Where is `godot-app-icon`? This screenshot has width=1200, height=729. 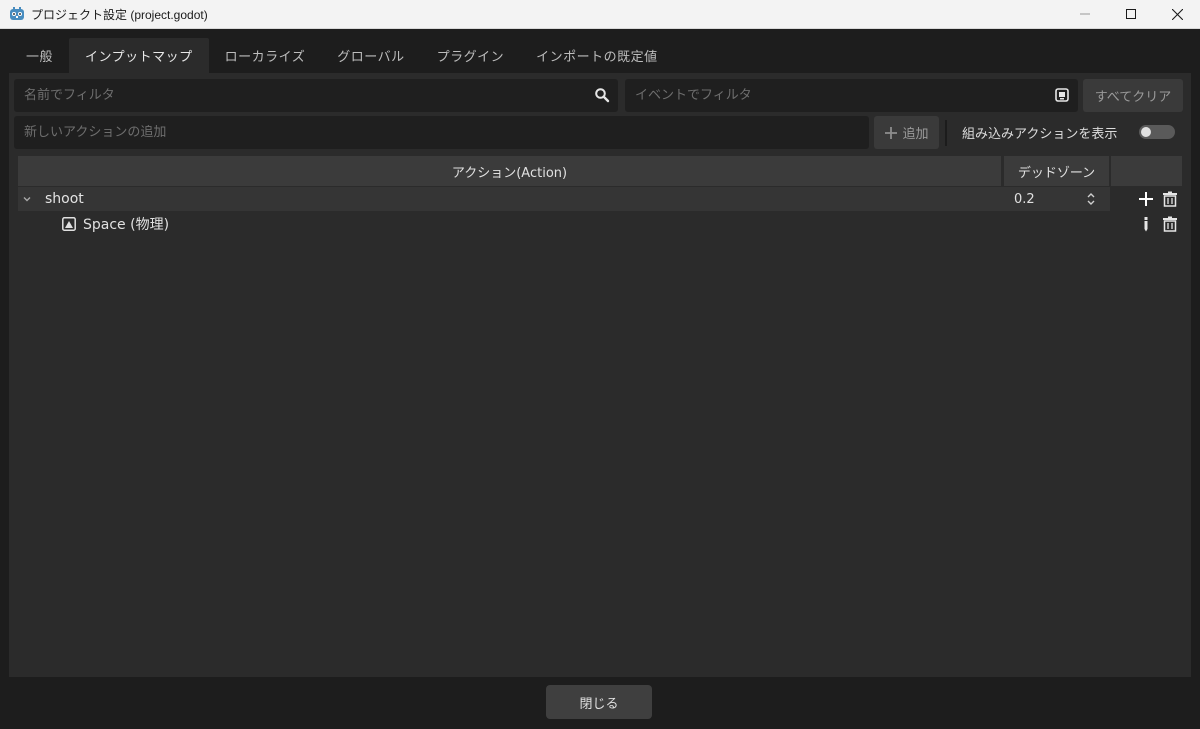 godot-app-icon is located at coordinates (17, 13).